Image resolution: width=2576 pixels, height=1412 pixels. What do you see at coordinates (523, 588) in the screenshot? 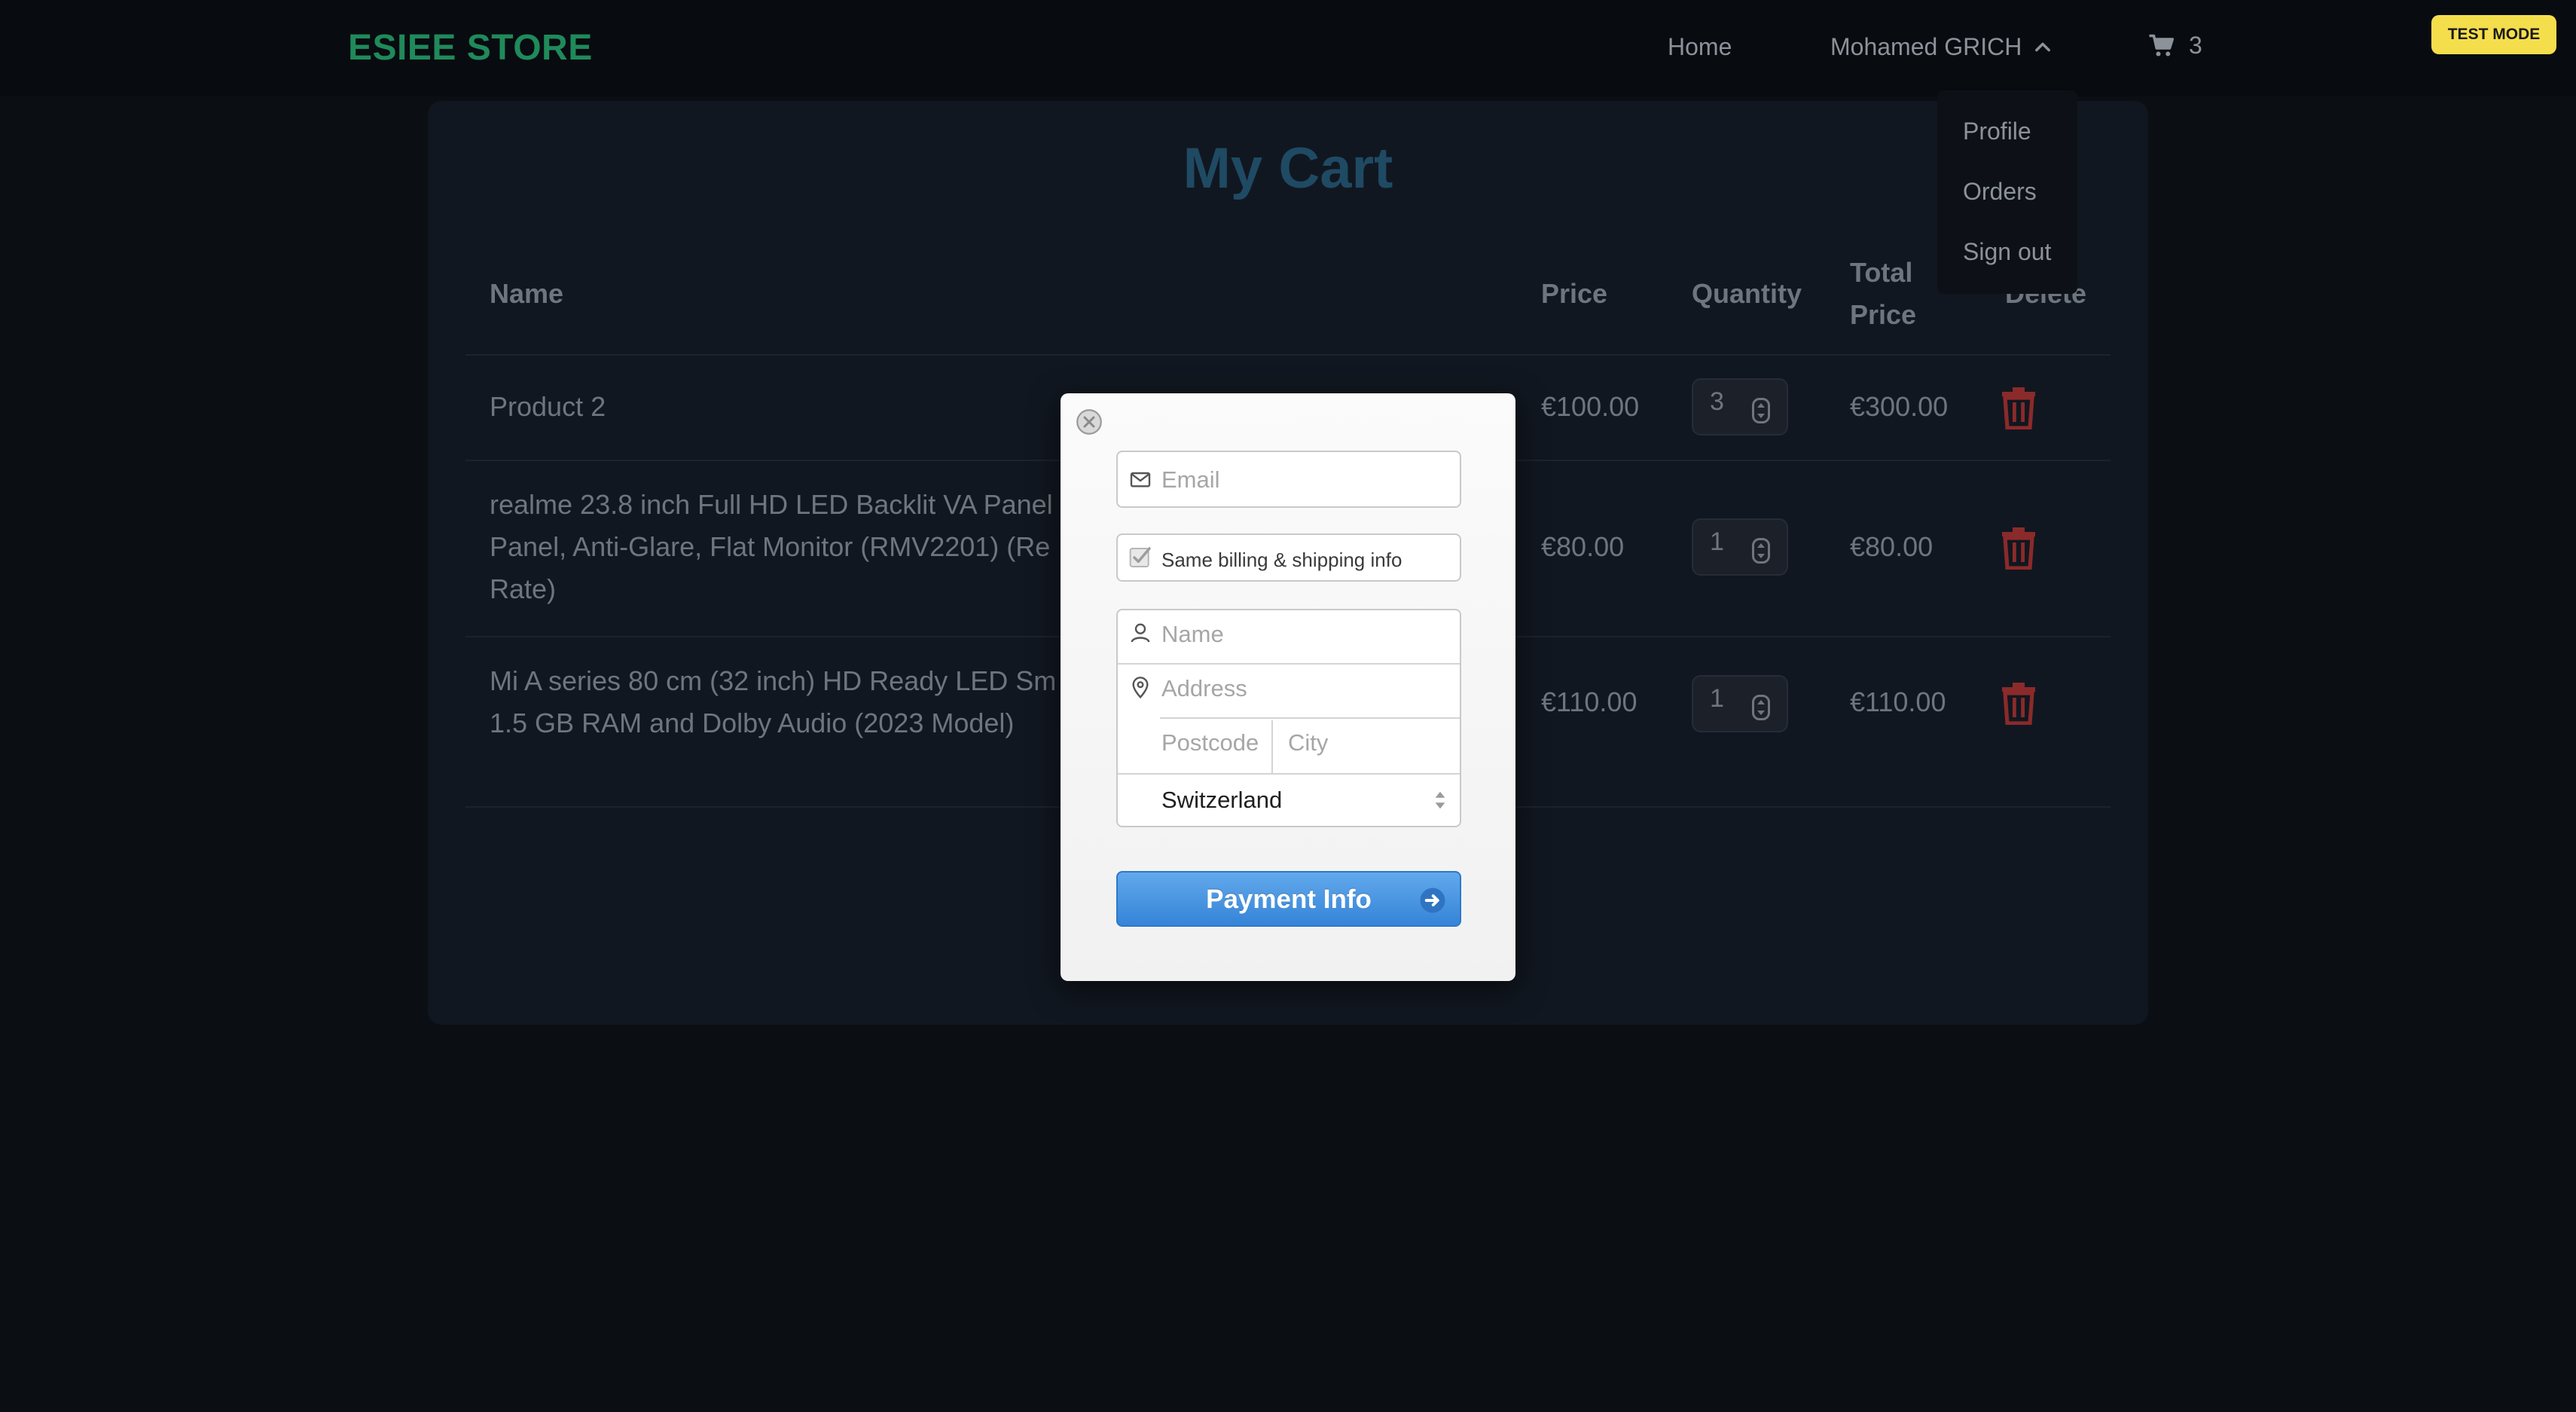
I see `product-name-line: Rate)` at bounding box center [523, 588].